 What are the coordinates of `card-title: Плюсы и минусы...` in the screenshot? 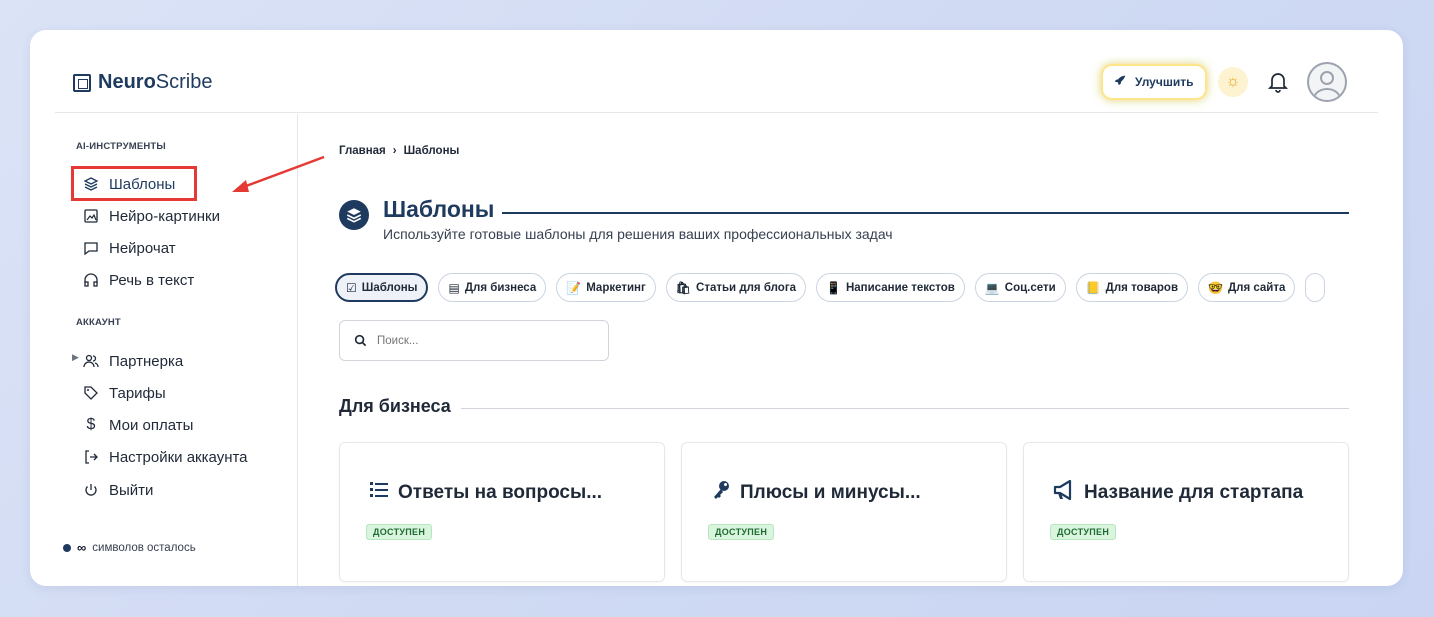 It's located at (815, 493).